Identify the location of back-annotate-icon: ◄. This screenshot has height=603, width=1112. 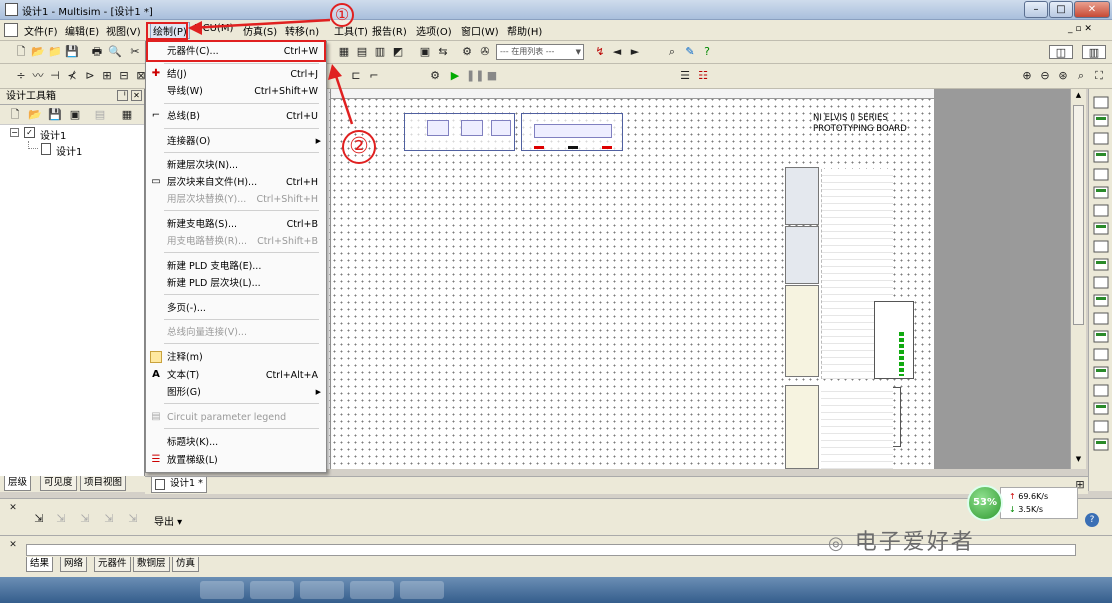
(617, 52).